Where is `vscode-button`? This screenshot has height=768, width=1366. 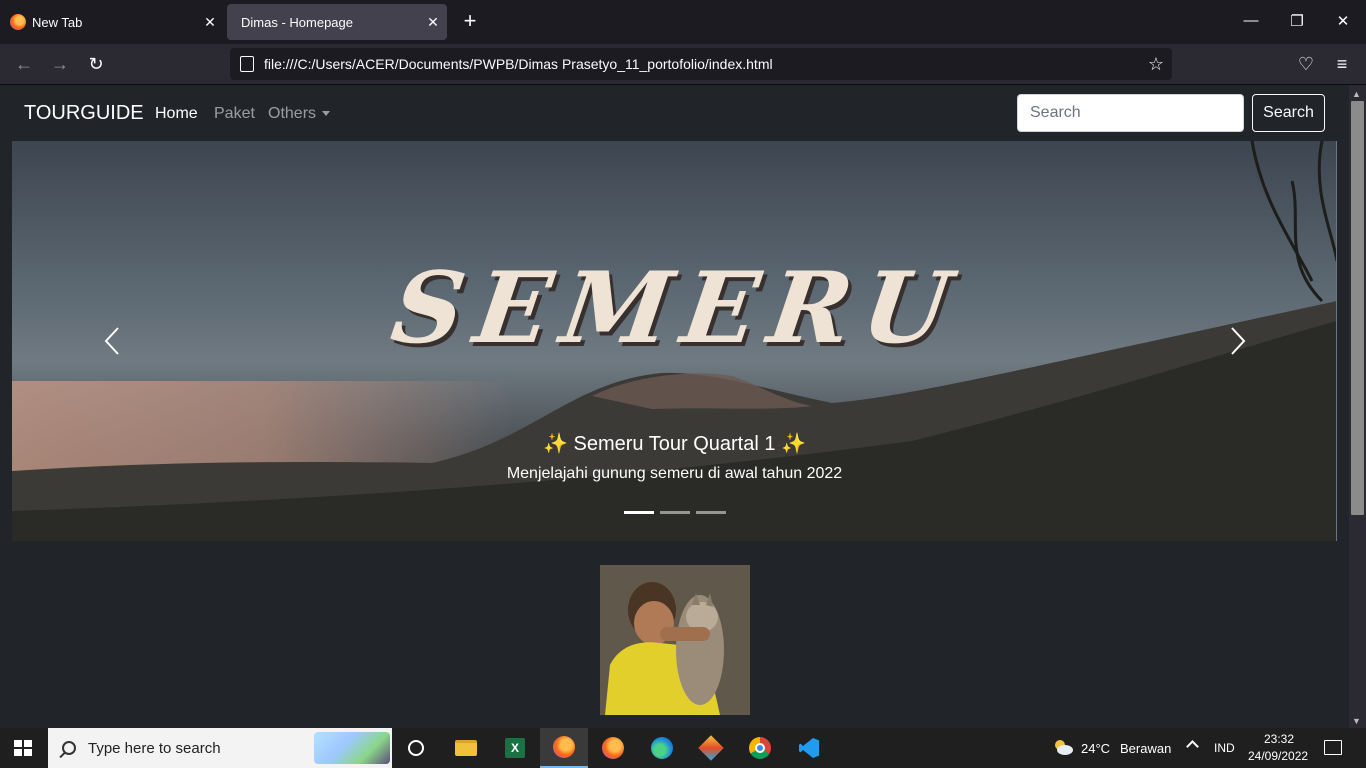
vscode-button is located at coordinates (809, 748).